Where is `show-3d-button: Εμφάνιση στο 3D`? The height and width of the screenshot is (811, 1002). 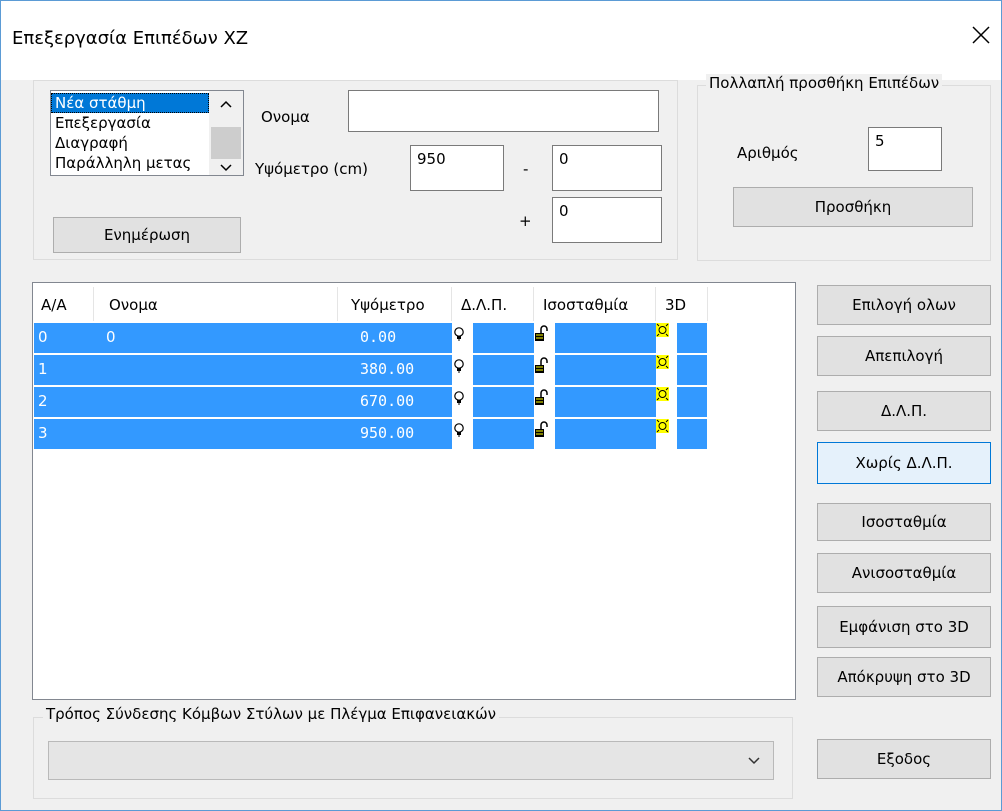
show-3d-button: Εμφάνιση στο 3D is located at coordinates (904, 627).